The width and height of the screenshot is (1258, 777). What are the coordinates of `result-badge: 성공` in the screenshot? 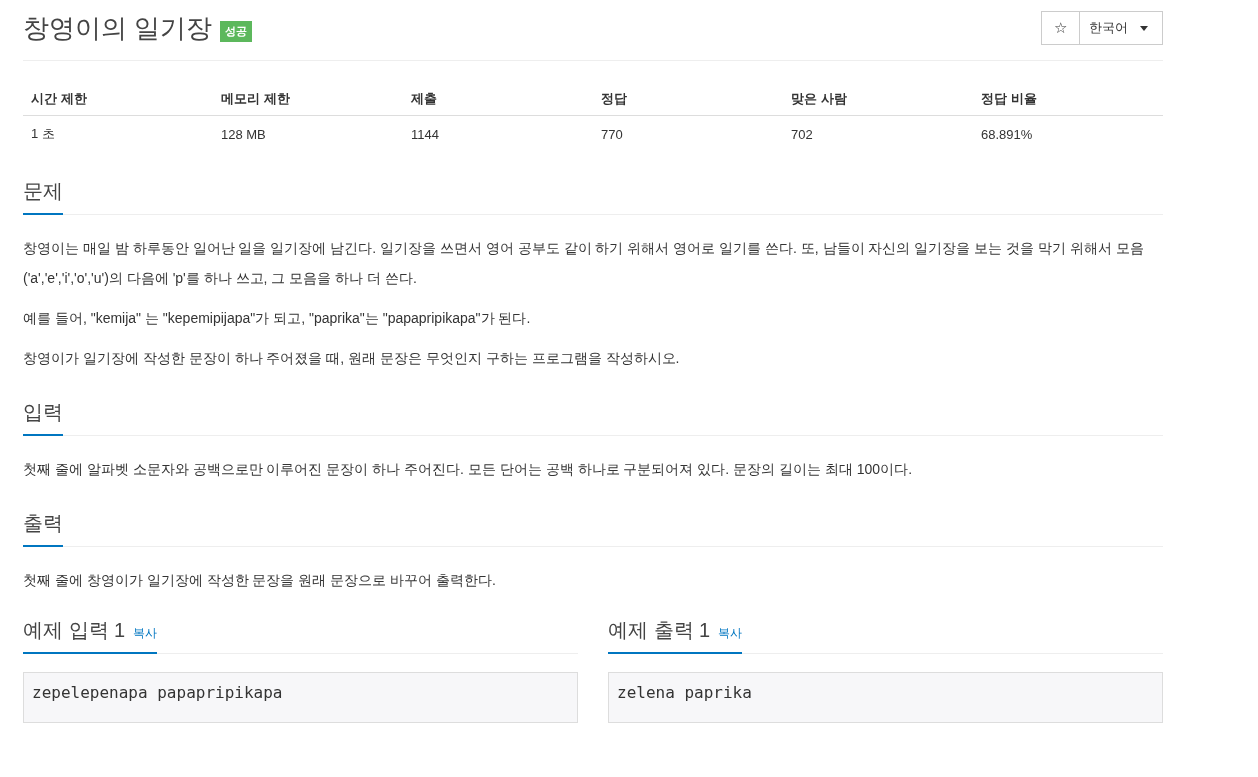 It's located at (236, 31).